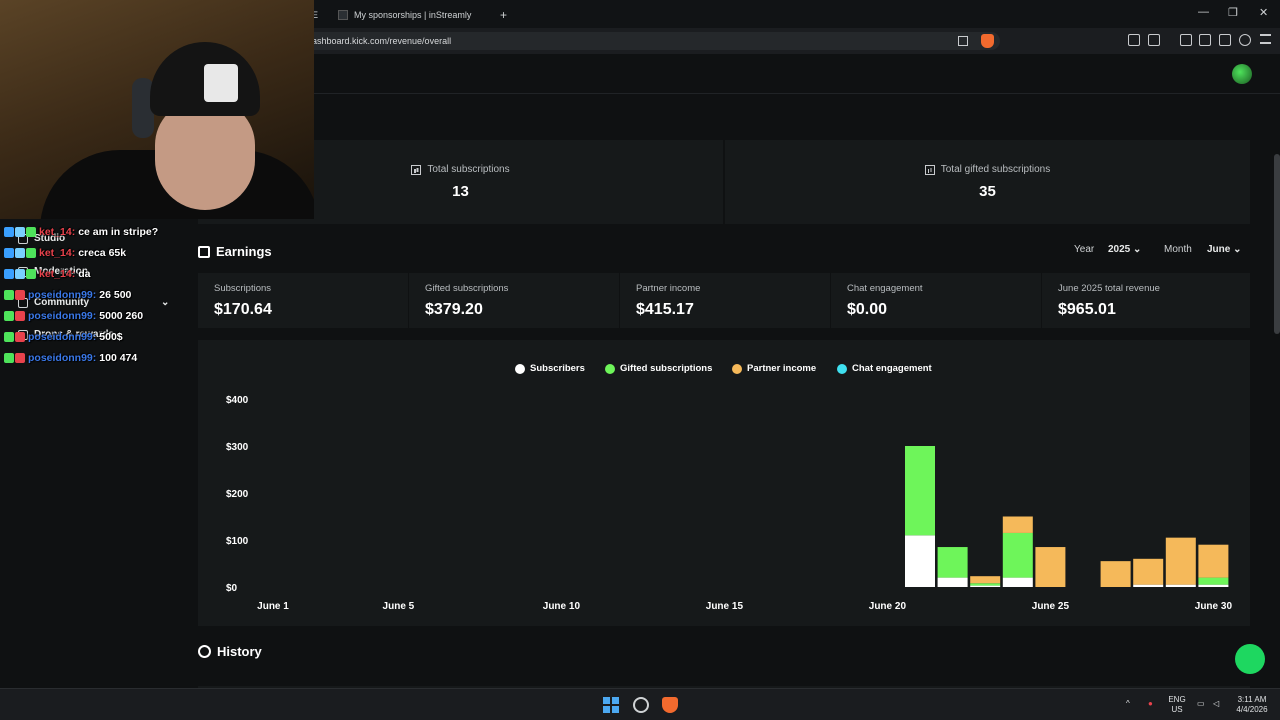 This screenshot has width=1280, height=720. What do you see at coordinates (9, 274) in the screenshot?
I see `sword-badge-icon` at bounding box center [9, 274].